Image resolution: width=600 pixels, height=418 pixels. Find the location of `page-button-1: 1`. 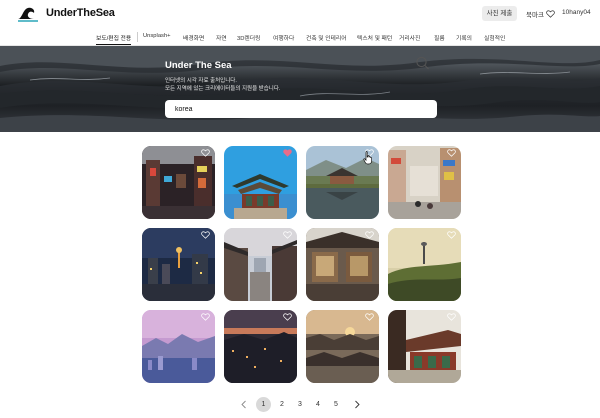

page-button-1: 1 is located at coordinates (263, 404).